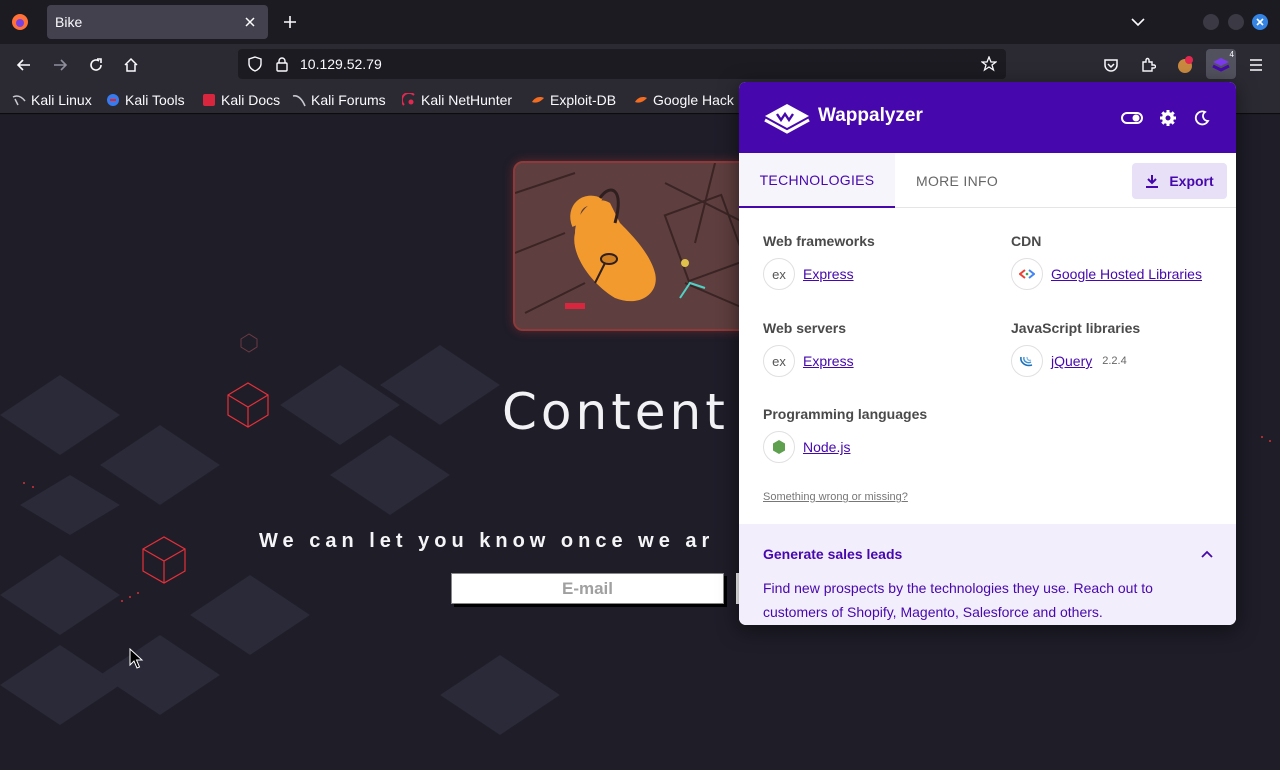 Image resolution: width=1280 pixels, height=770 pixels. Describe the element at coordinates (299, 100) in the screenshot. I see `kali-forums-icon` at that location.